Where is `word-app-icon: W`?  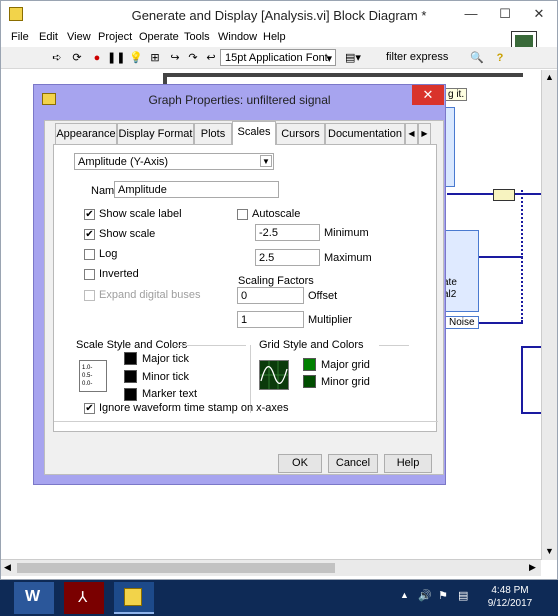
word-app-icon: W is located at coordinates (34, 598).